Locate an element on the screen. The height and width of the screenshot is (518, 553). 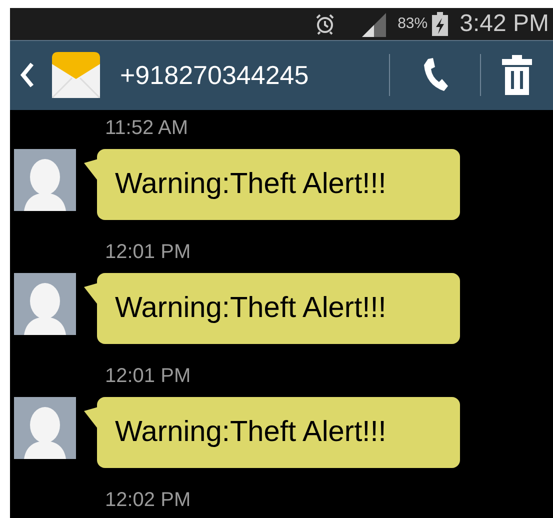
message-time: 12:02 PM is located at coordinates (148, 500).